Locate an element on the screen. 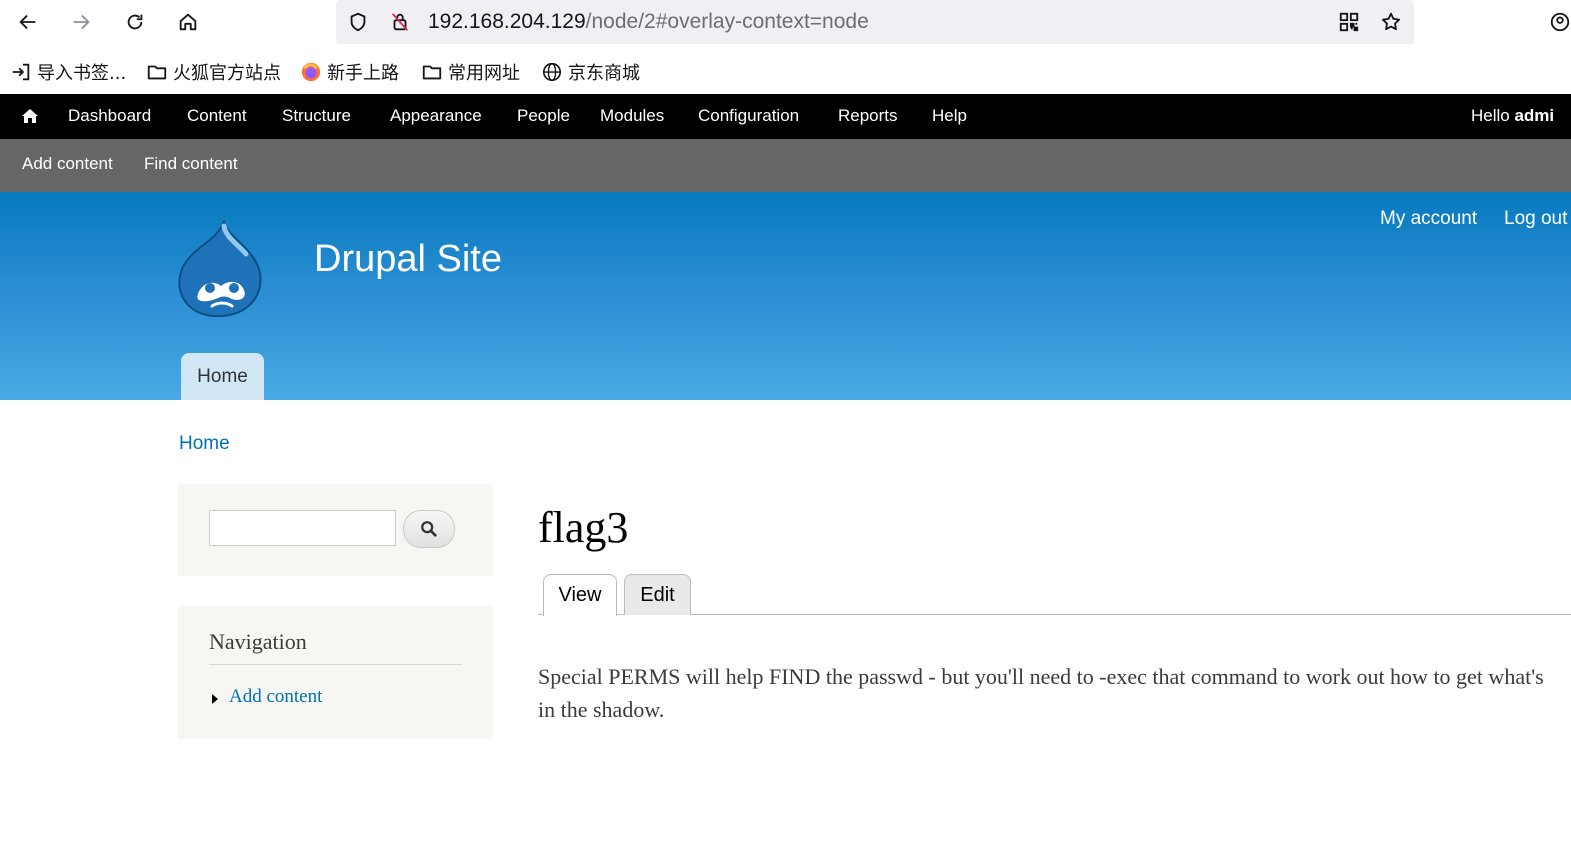 This screenshot has width=1571, height=867. log-out-link: Log out is located at coordinates (1535, 219).